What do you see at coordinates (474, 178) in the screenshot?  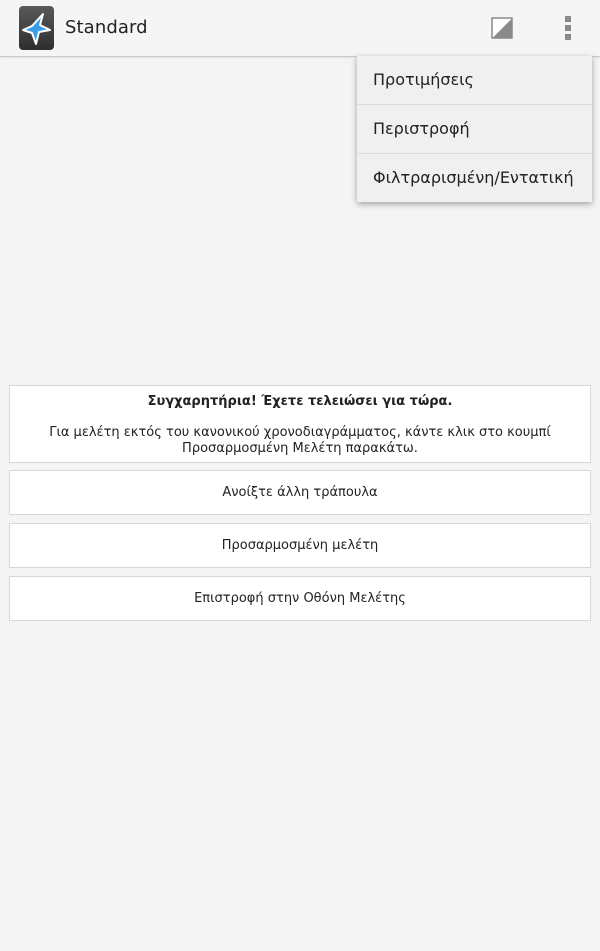 I see `menu-item-filtered-deck: Φιλτραρισμένη/Εντατική` at bounding box center [474, 178].